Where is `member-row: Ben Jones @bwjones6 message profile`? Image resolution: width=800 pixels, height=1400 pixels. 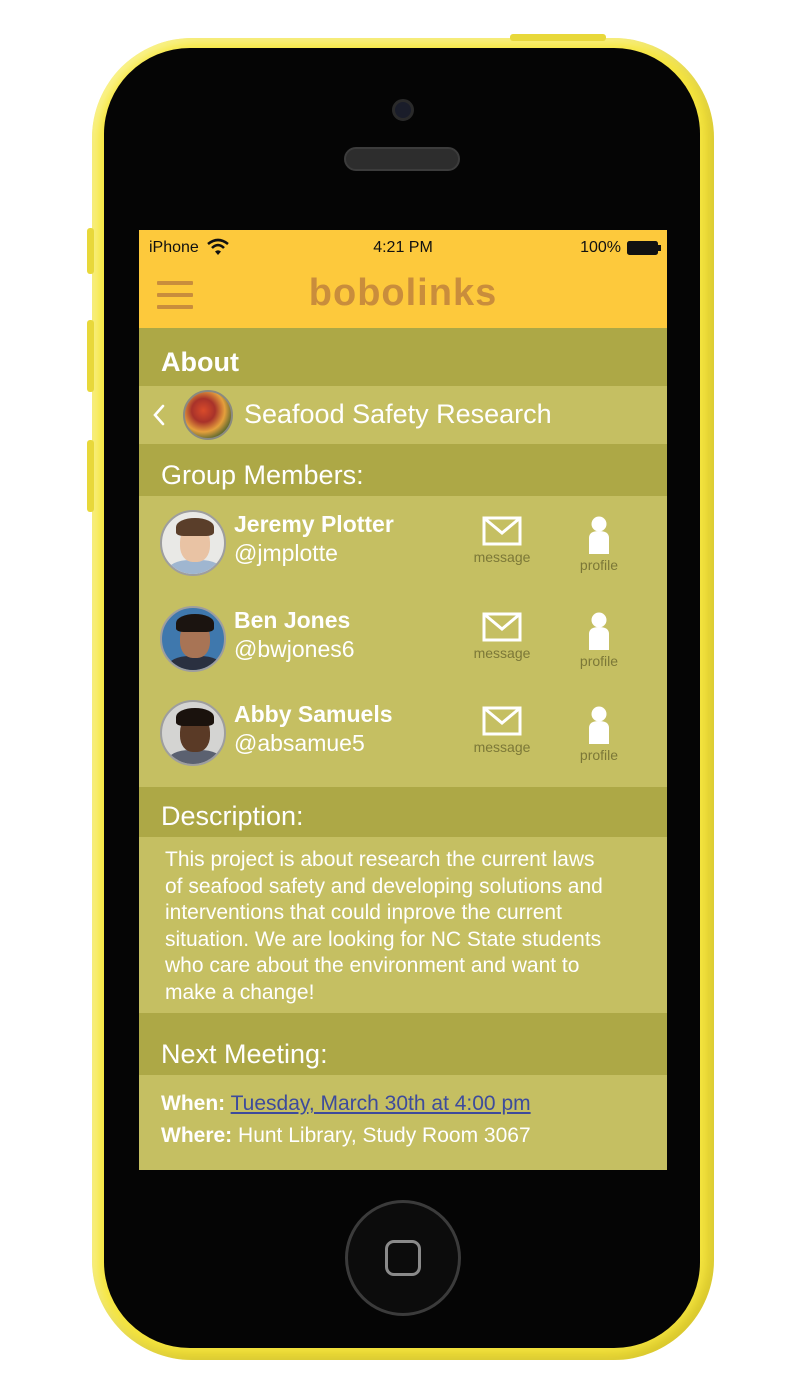
member-row: Ben Jones @bwjones6 message profile is located at coordinates (403, 639).